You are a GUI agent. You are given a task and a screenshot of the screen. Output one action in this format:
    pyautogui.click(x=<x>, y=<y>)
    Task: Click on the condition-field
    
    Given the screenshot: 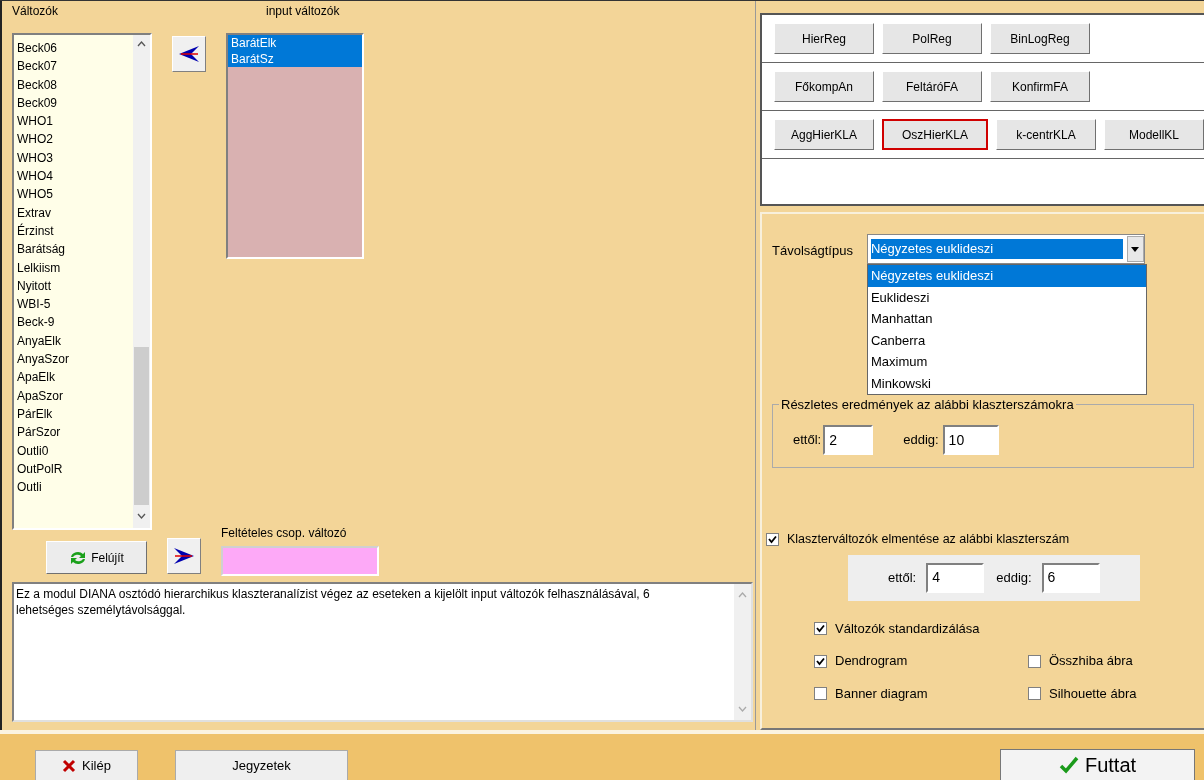 What is the action you would take?
    pyautogui.click(x=300, y=561)
    